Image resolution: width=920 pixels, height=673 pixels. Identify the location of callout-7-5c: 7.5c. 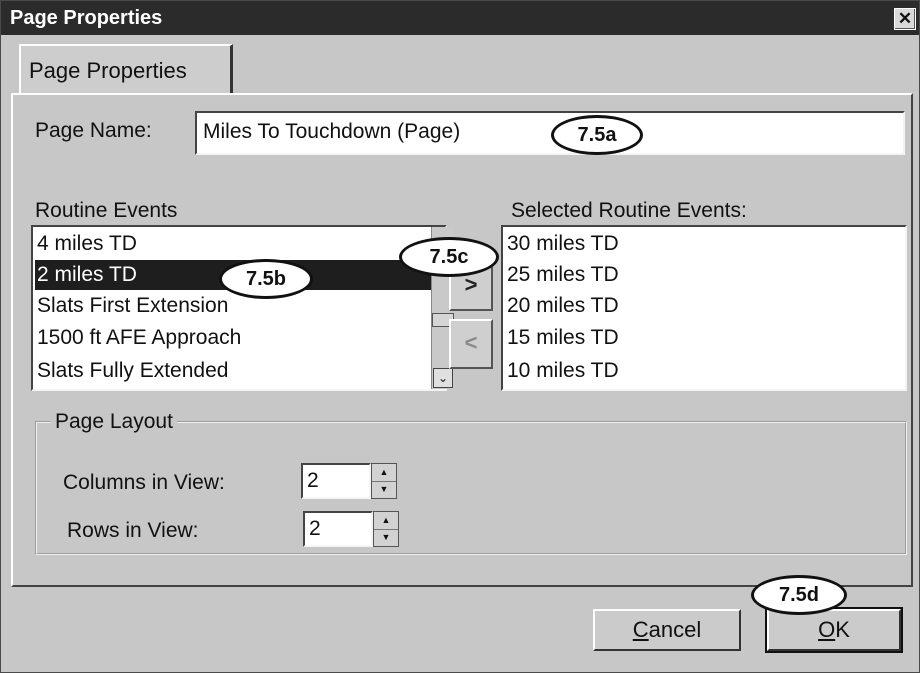
(449, 257).